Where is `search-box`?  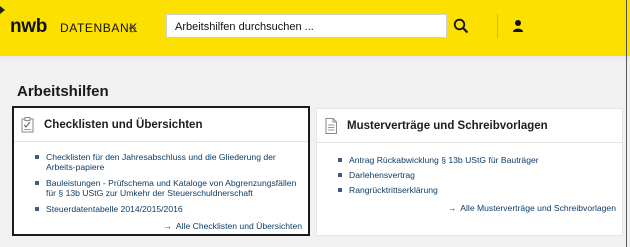
search-box is located at coordinates (306, 26).